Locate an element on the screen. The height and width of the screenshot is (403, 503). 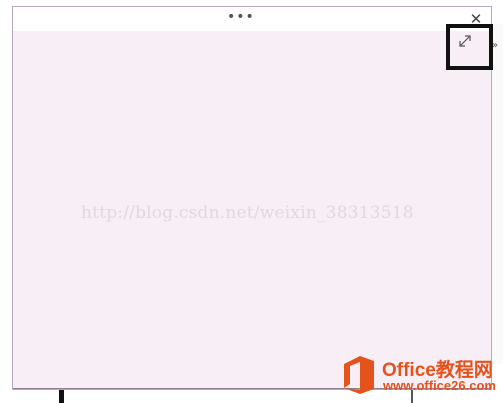
logo-url: www.office26.com is located at coordinates (439, 385).